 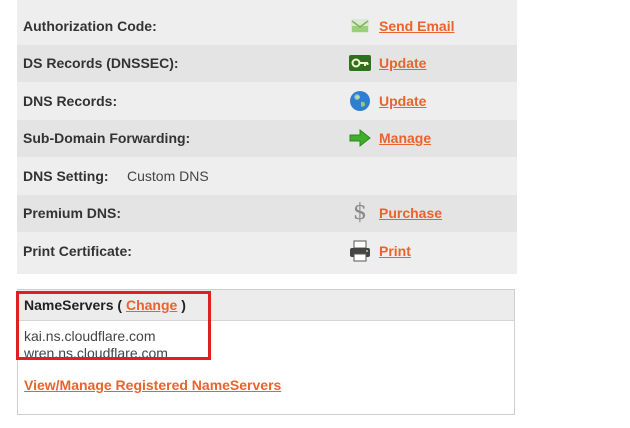 I want to click on nameservers-open-paren: (, so click(x=119, y=305).